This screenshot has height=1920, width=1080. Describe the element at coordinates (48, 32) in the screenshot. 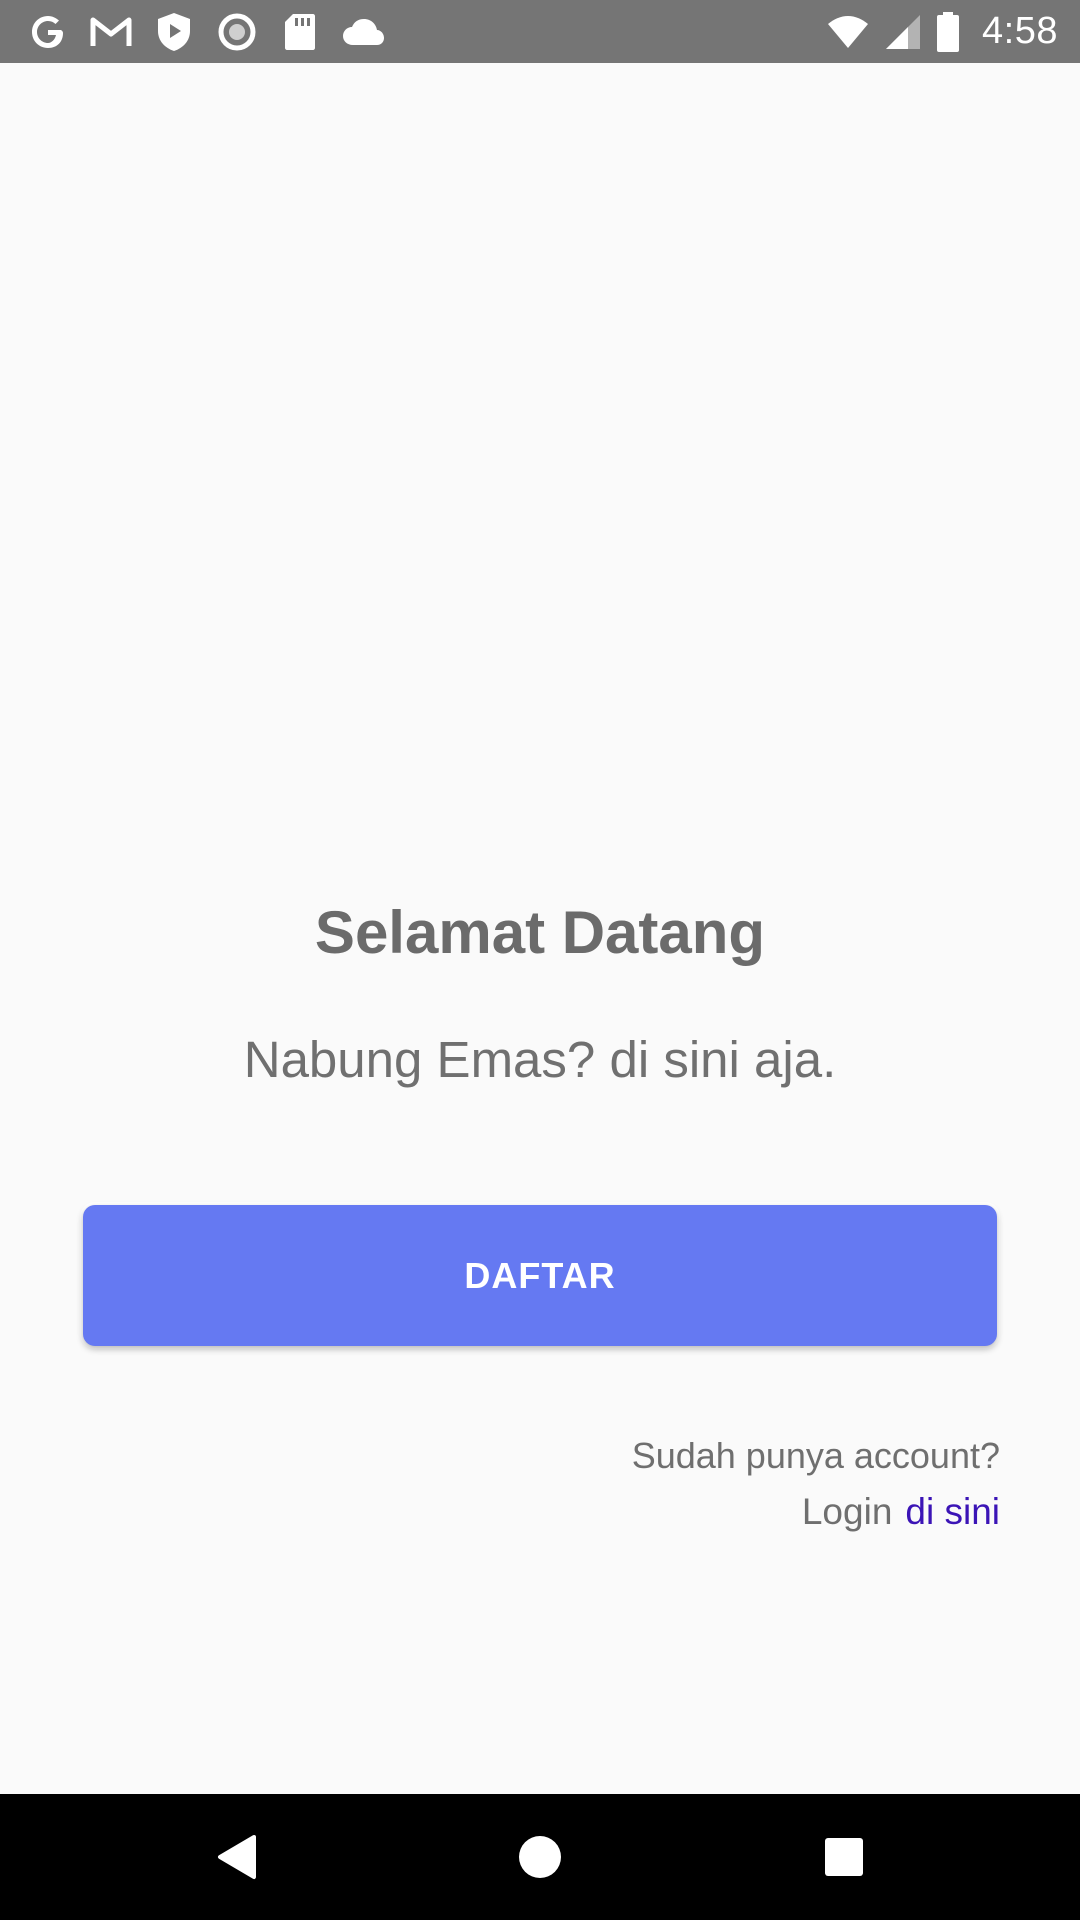

I see `google-icon` at that location.